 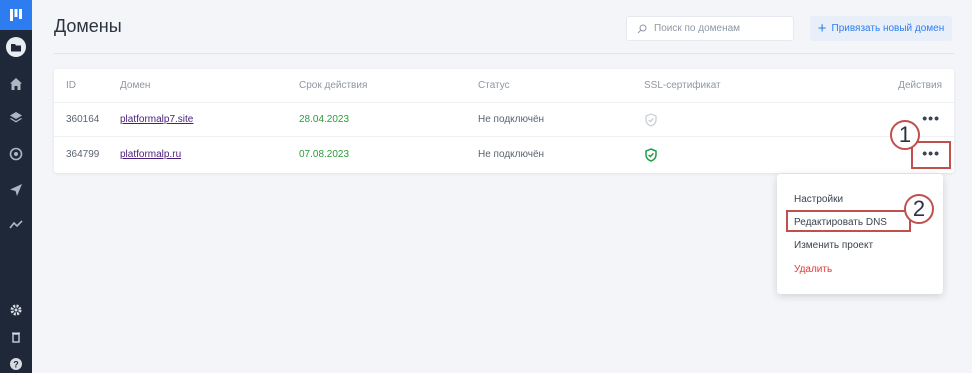 What do you see at coordinates (919, 209) in the screenshot?
I see `annotation-marker-2: 2` at bounding box center [919, 209].